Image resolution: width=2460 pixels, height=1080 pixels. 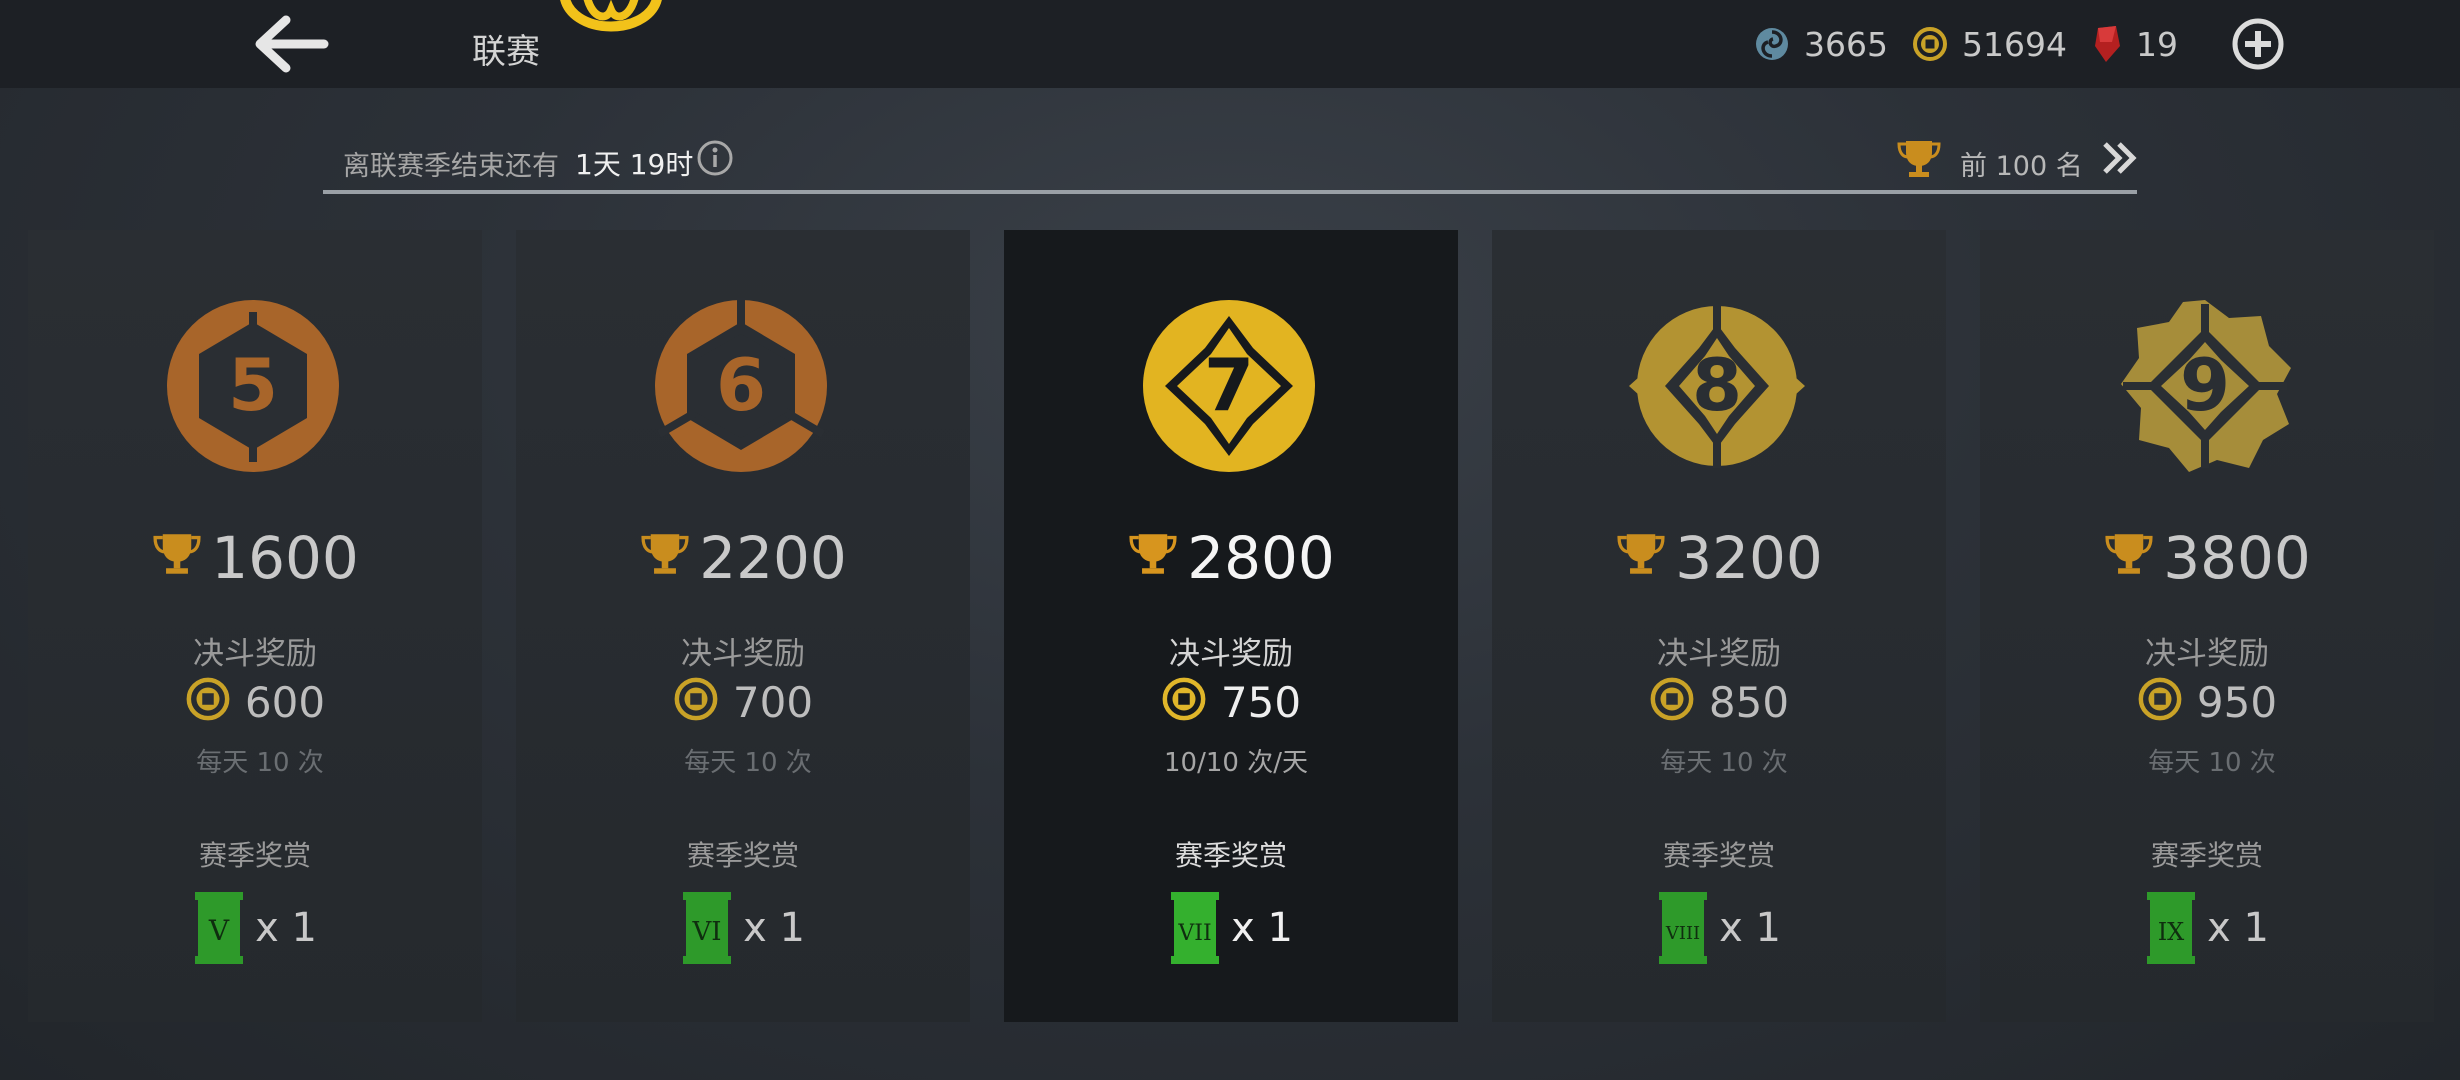 What do you see at coordinates (1719, 626) in the screenshot?
I see `league-card-8: 8 3200 决斗奖励 850 每天 10 次 赛季奖赏 VIII x 1` at bounding box center [1719, 626].